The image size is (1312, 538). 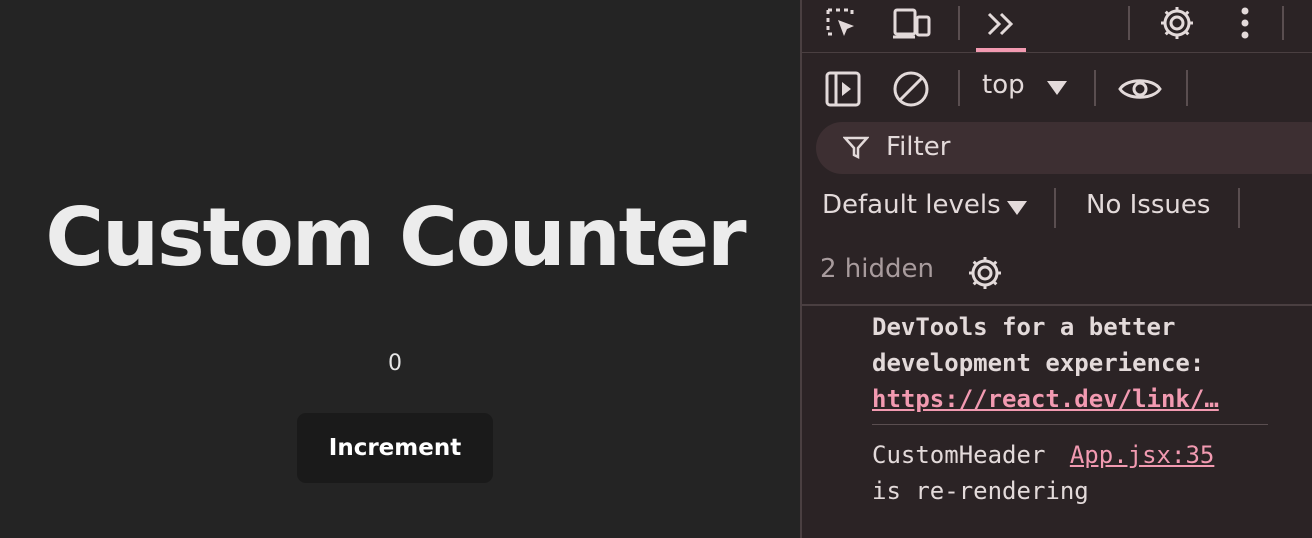 I want to click on message-line: development experience:, so click(x=1038, y=363).